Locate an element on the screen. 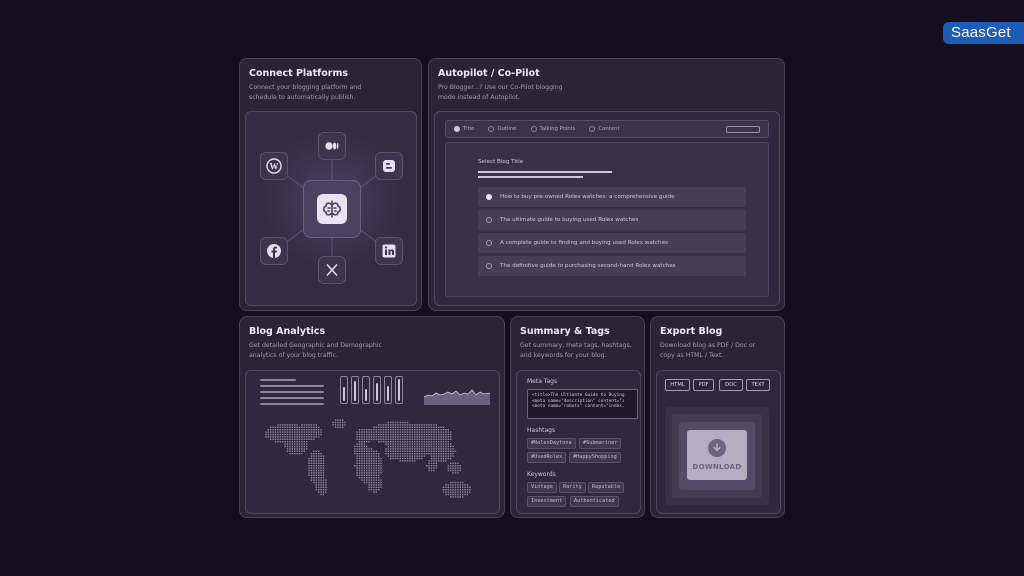 The width and height of the screenshot is (1024, 576). keyword-chip: Reputable is located at coordinates (606, 487).